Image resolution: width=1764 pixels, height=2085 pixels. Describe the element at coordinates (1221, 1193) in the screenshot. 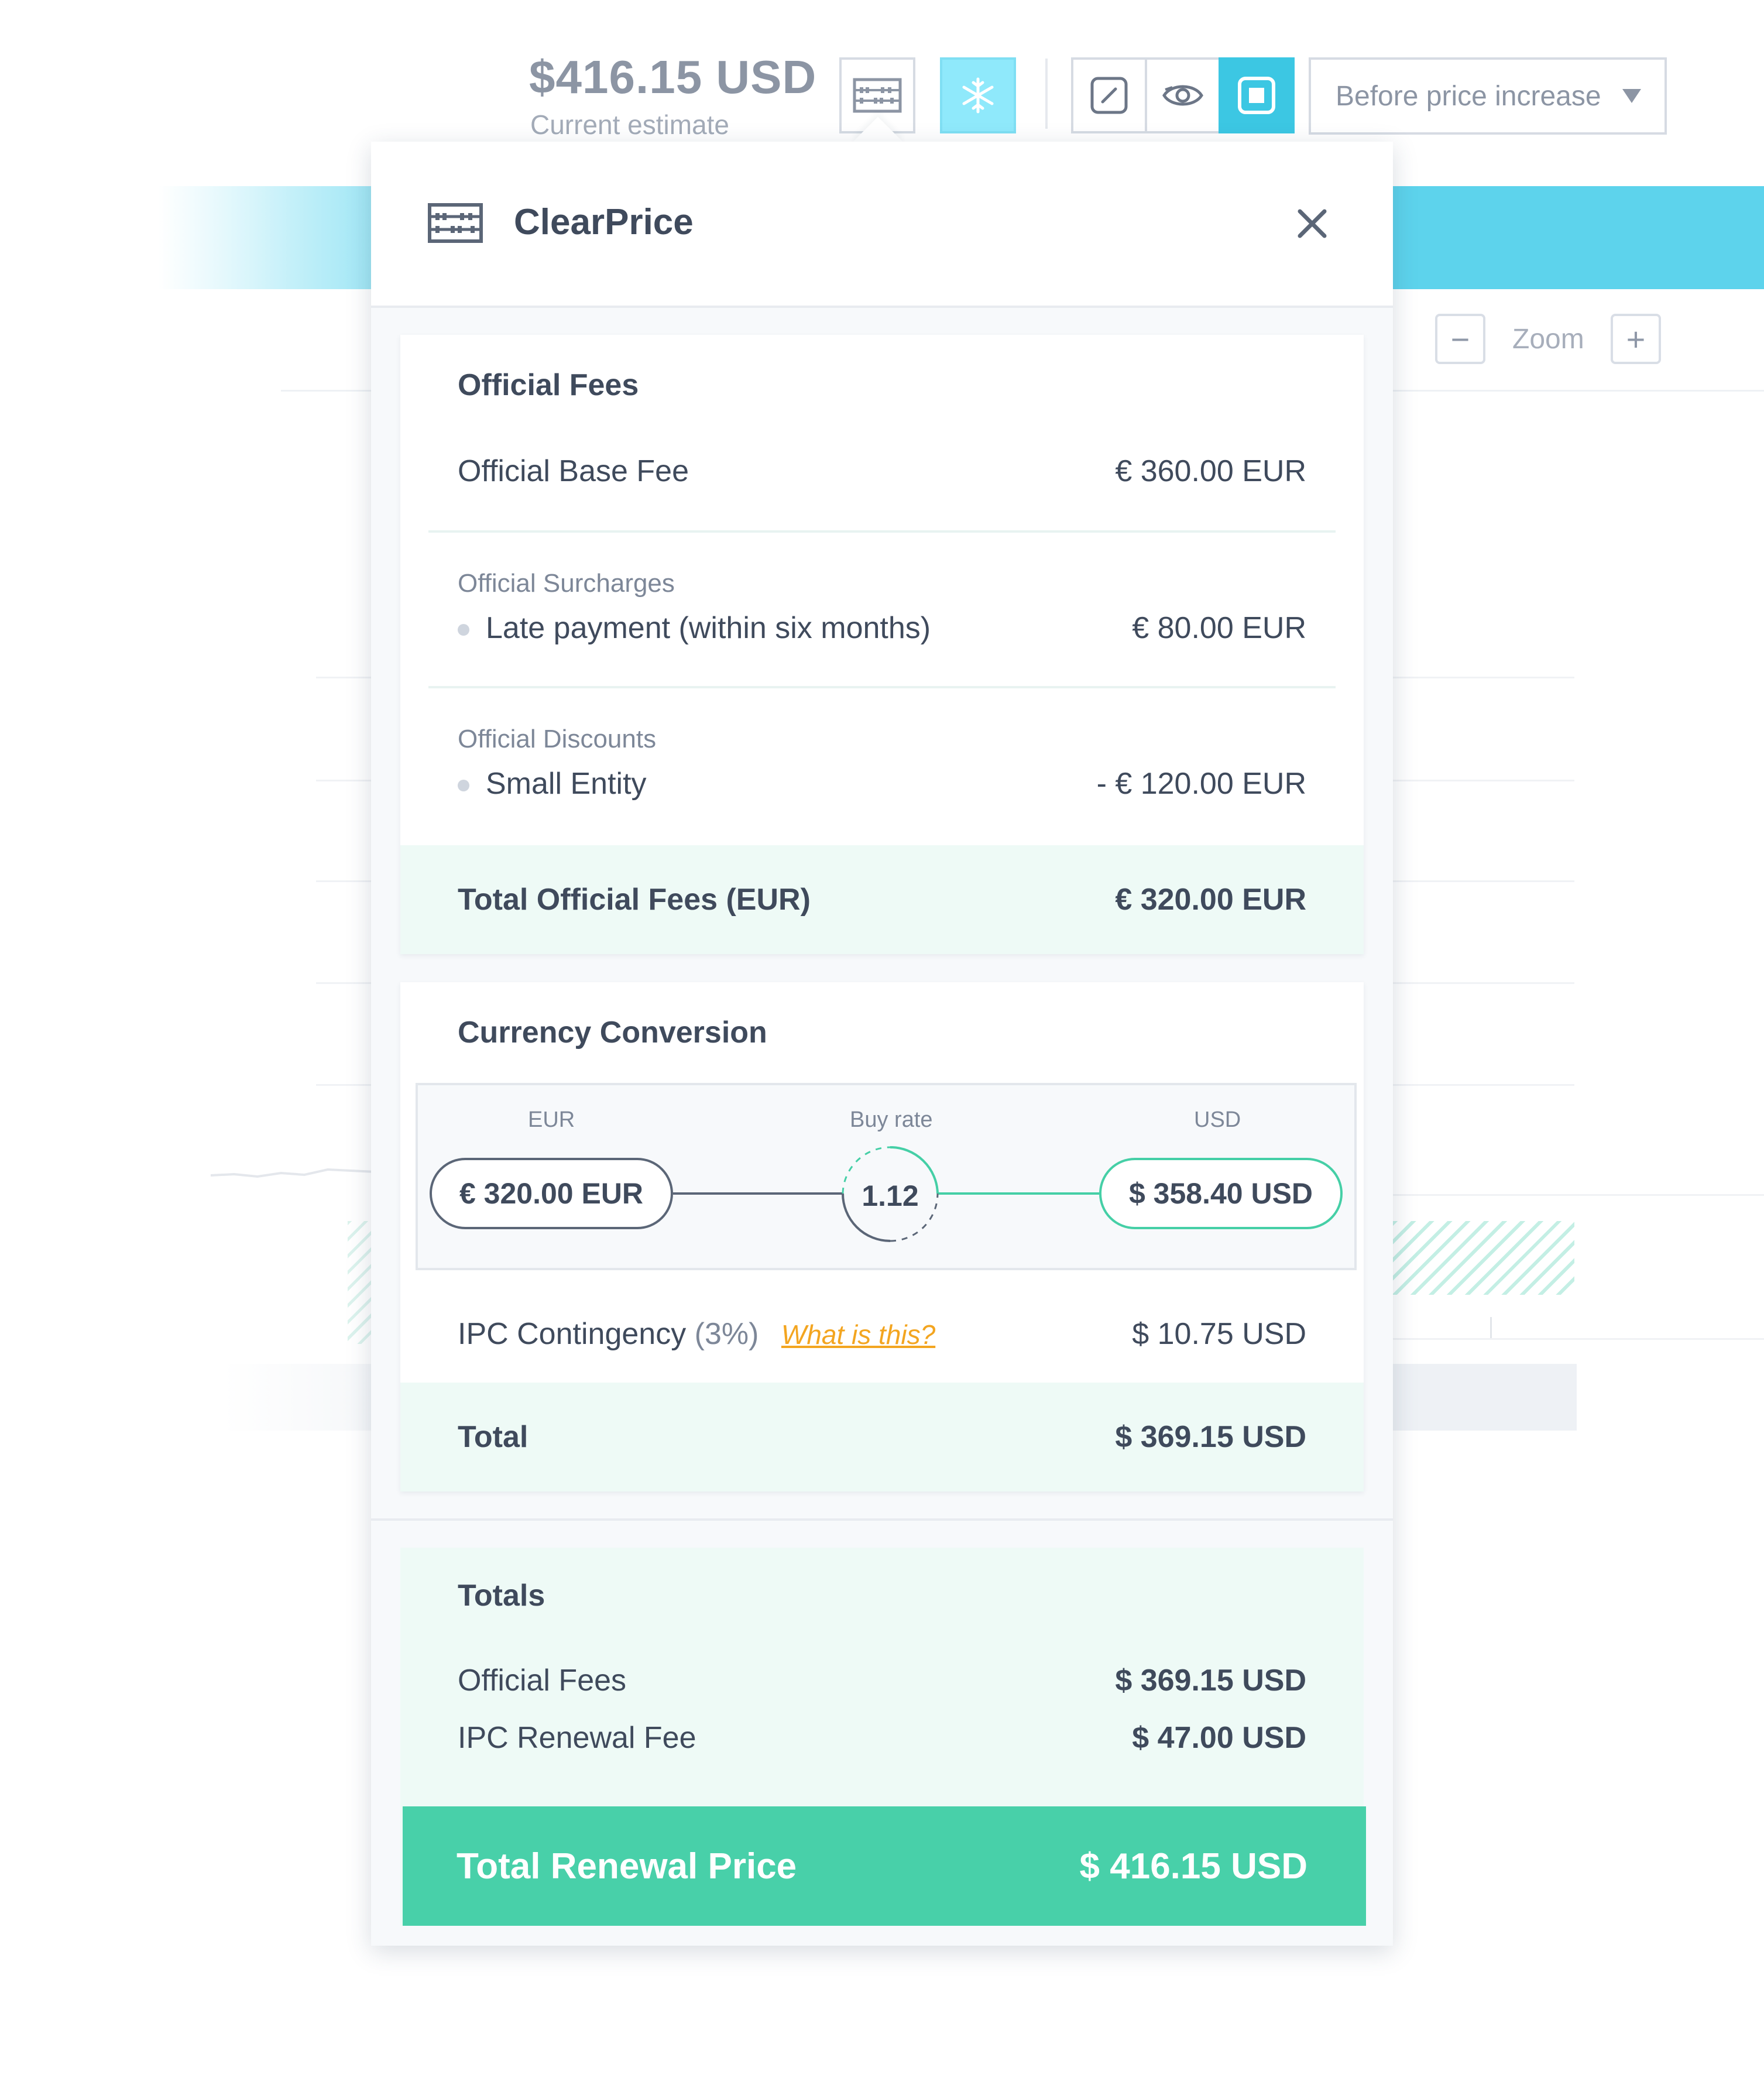

I see `usd-amount-pill: $ 358.40 USD` at that location.